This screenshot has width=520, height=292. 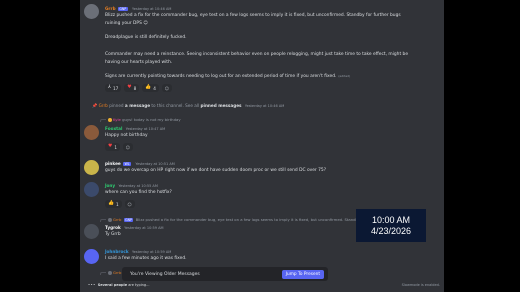 I want to click on reply-preview: Kyle guys! today is not my birthday, so click(x=140, y=119).